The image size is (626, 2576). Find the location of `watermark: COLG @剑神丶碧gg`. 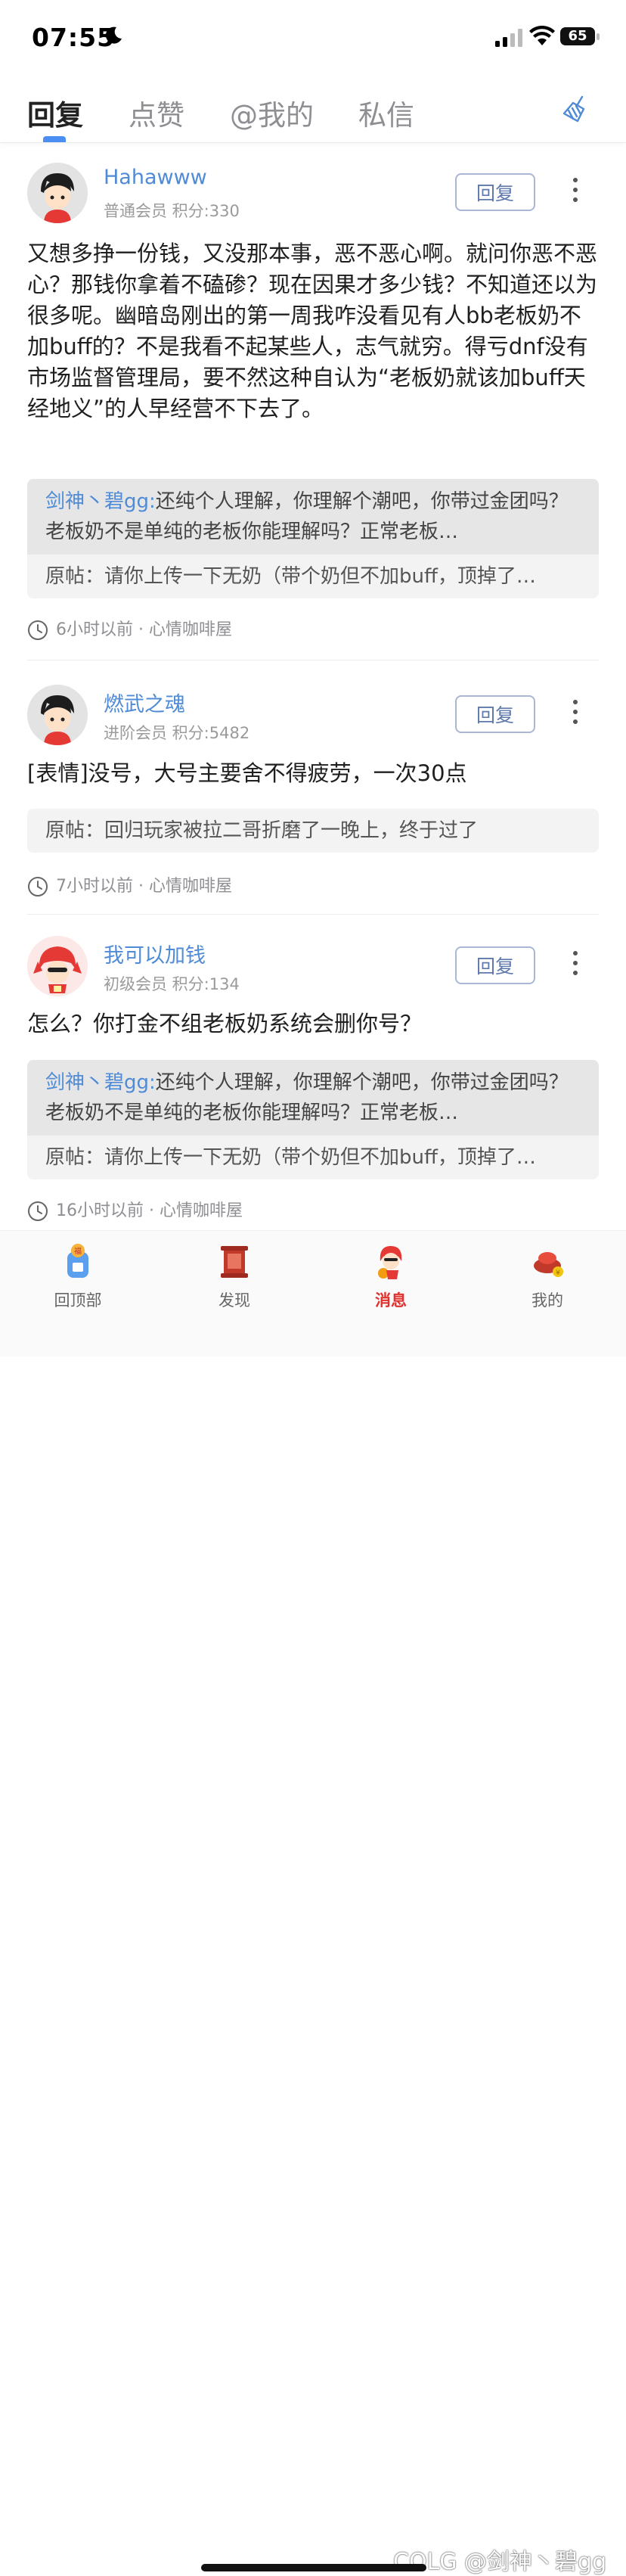

watermark: COLG @剑神丶碧gg is located at coordinates (500, 2562).